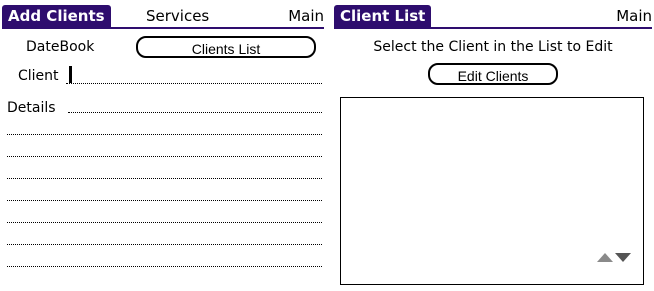 The image size is (654, 291). What do you see at coordinates (194, 75) in the screenshot?
I see `client-field` at bounding box center [194, 75].